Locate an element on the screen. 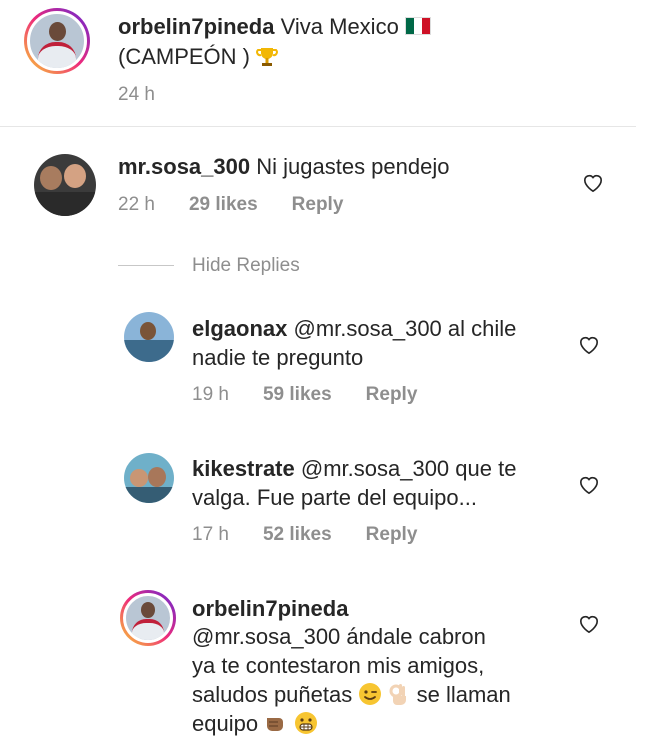  commenter-username: mr.sosa_300 is located at coordinates (184, 166).